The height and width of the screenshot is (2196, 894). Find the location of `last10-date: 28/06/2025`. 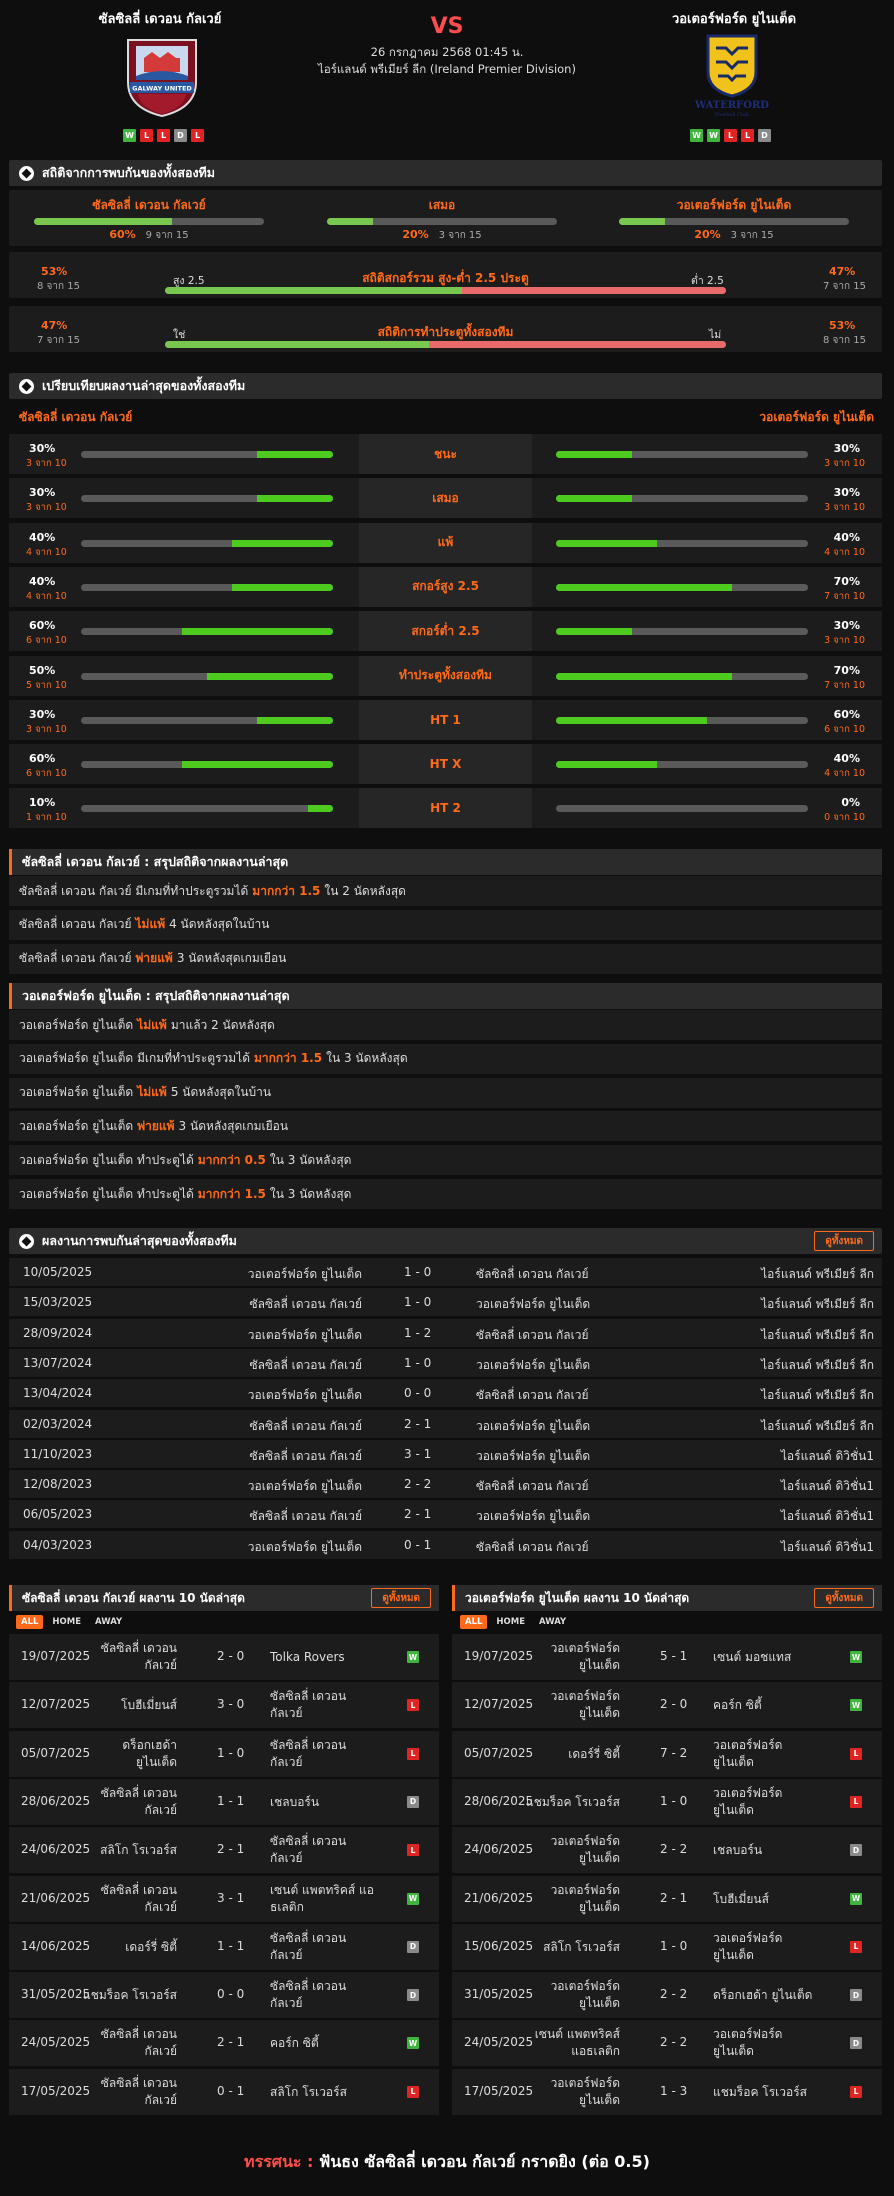

last10-date: 28/06/2025 is located at coordinates (56, 1800).